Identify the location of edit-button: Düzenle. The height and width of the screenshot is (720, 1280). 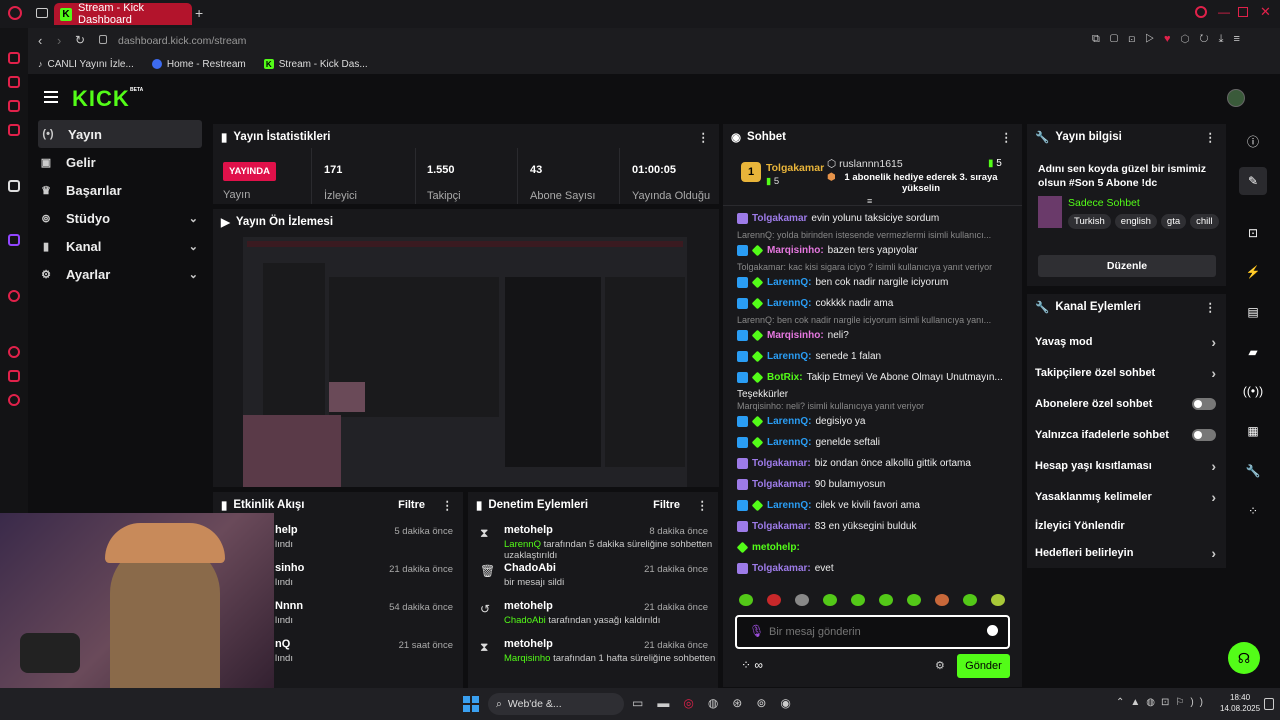
(1127, 266).